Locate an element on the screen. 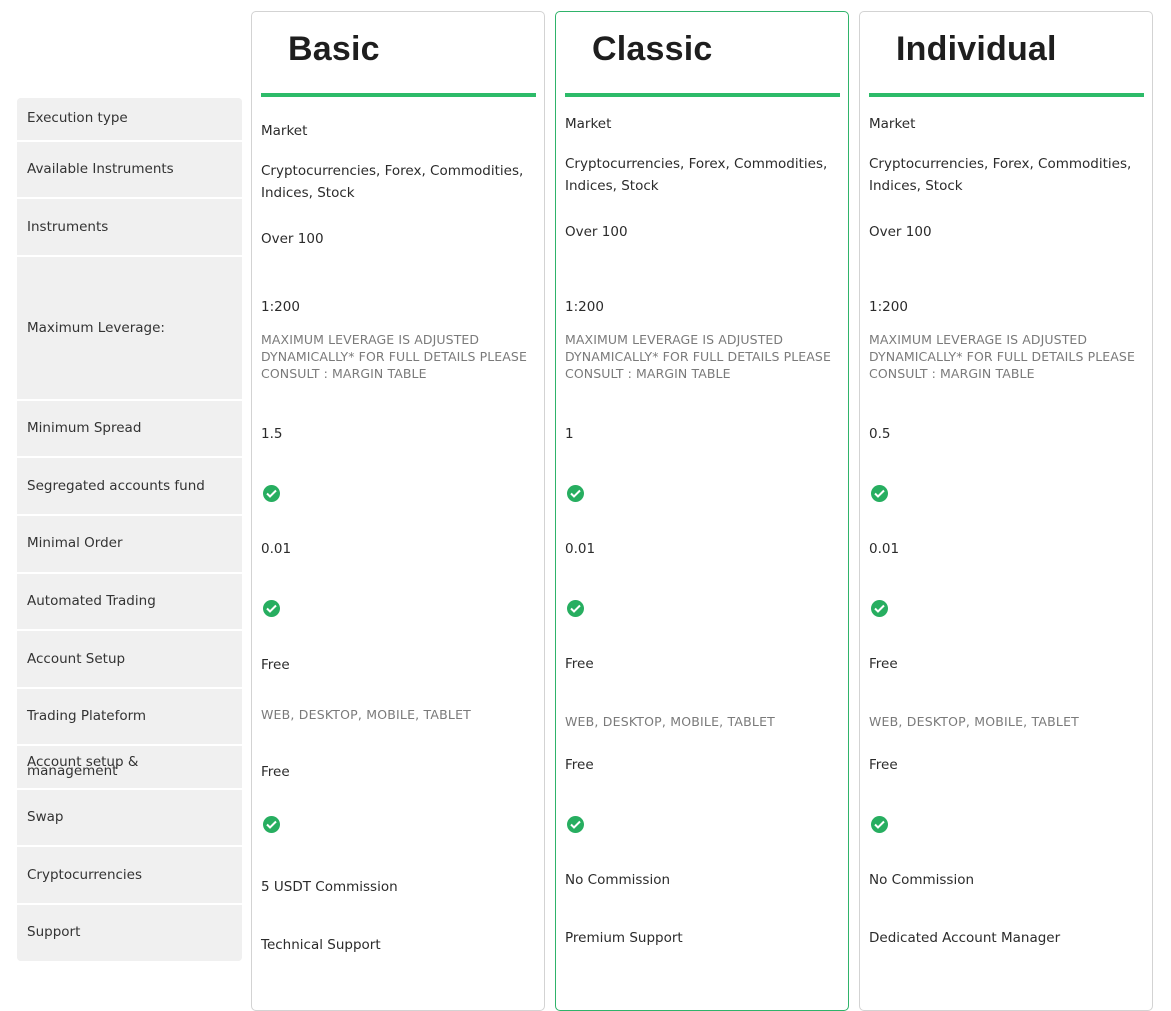 The width and height of the screenshot is (1171, 1011). feature-label: Trading Plateform is located at coordinates (87, 716).